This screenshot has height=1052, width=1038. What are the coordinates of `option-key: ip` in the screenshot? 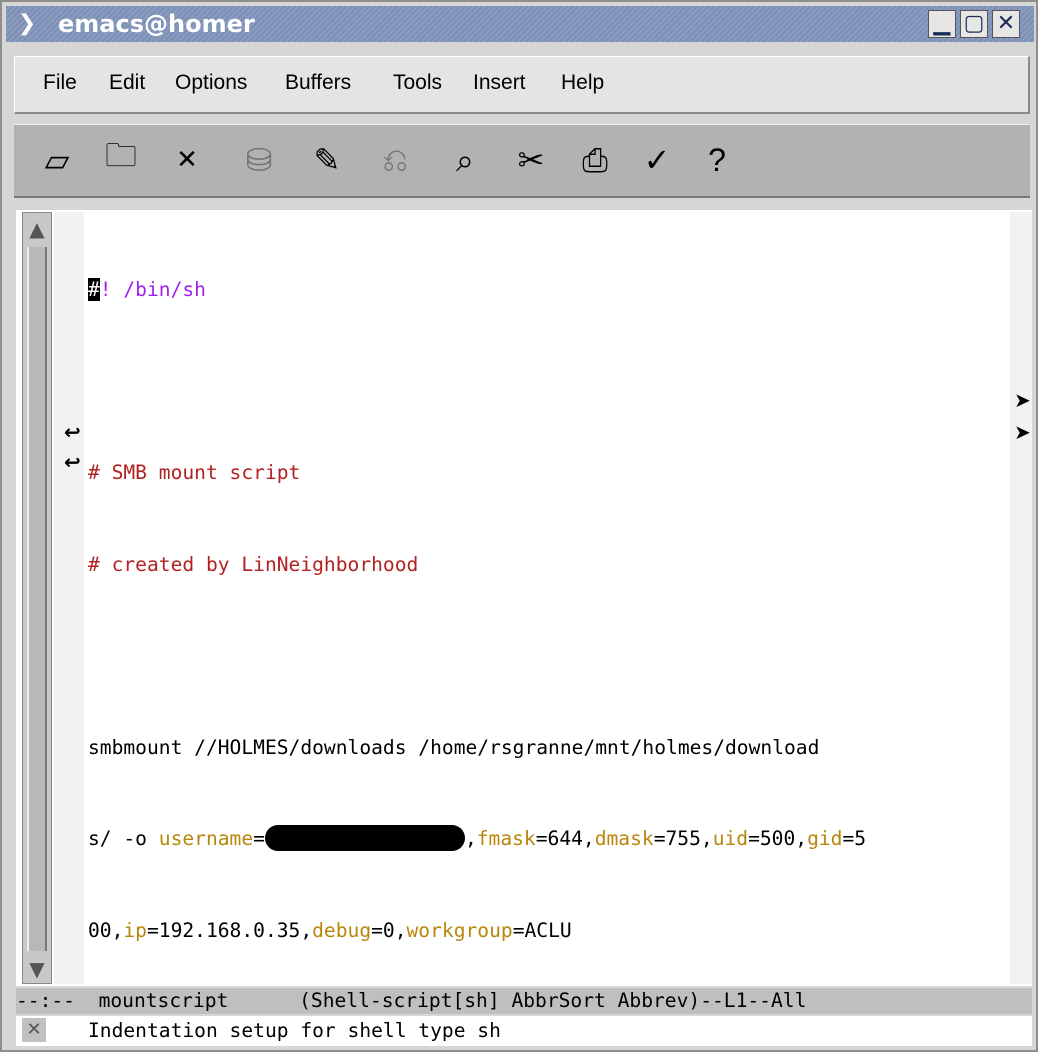 It's located at (135, 930).